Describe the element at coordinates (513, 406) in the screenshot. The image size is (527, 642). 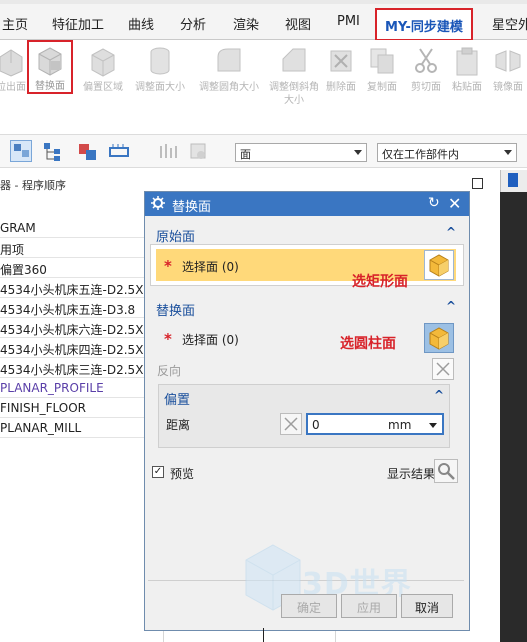
I see `graphics-window-edge` at that location.